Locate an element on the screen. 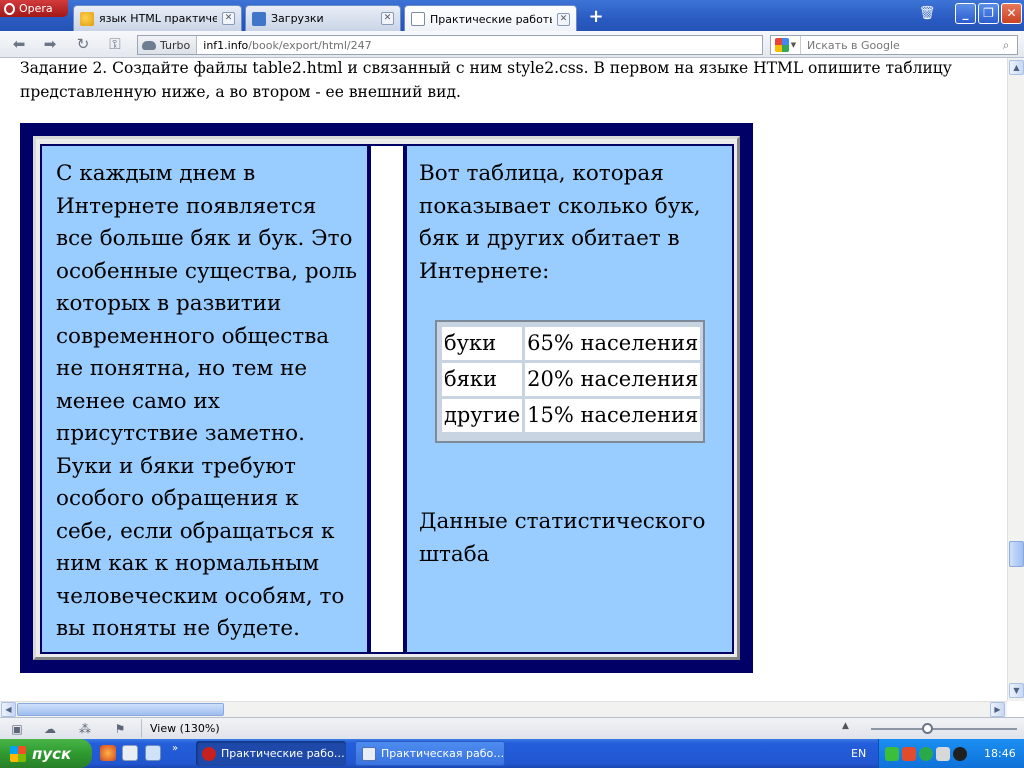  search-engine-selector: ▼ is located at coordinates (786, 45).